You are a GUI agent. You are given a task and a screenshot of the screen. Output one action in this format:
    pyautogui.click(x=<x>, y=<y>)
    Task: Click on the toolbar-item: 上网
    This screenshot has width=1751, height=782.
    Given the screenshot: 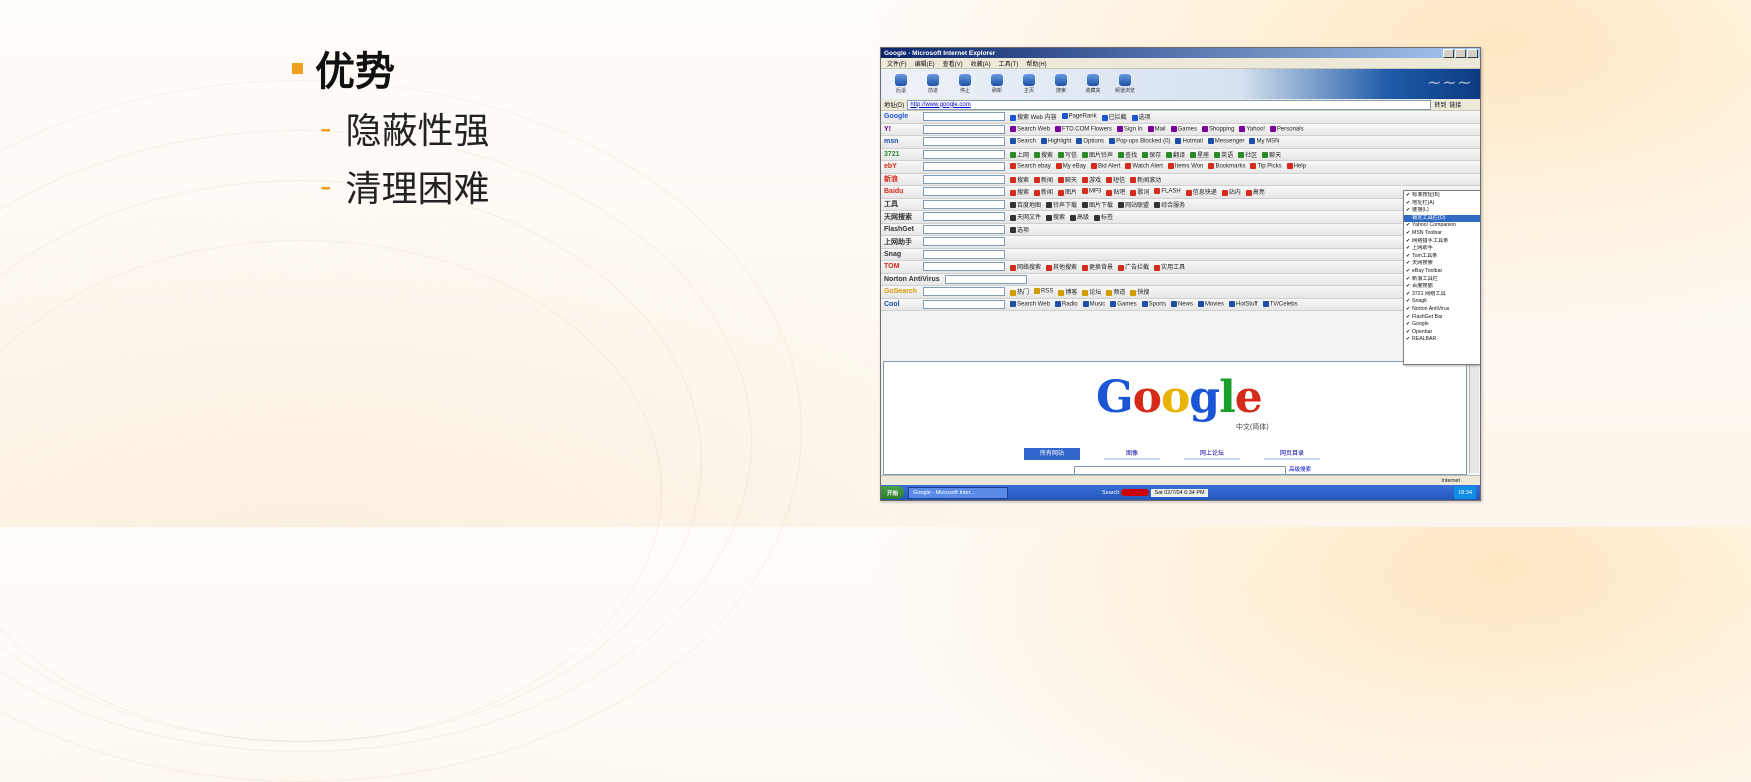 What is the action you would take?
    pyautogui.click(x=1019, y=154)
    